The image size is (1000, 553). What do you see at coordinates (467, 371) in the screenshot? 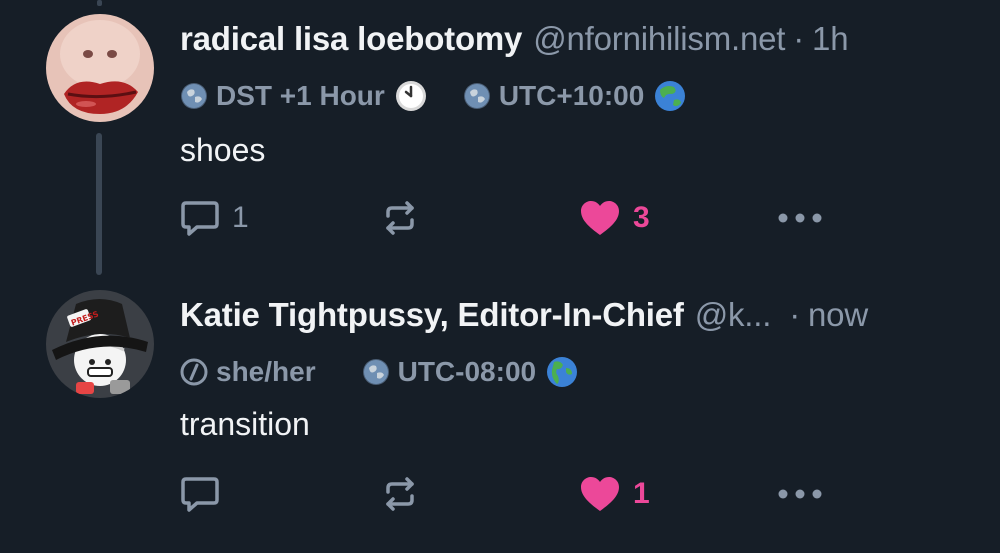
I see `meta-text: UTC-08:00` at bounding box center [467, 371].